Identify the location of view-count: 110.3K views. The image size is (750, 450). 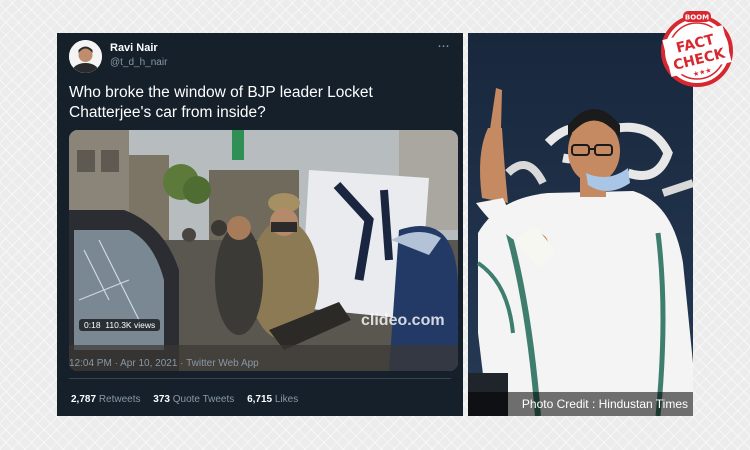
(130, 325).